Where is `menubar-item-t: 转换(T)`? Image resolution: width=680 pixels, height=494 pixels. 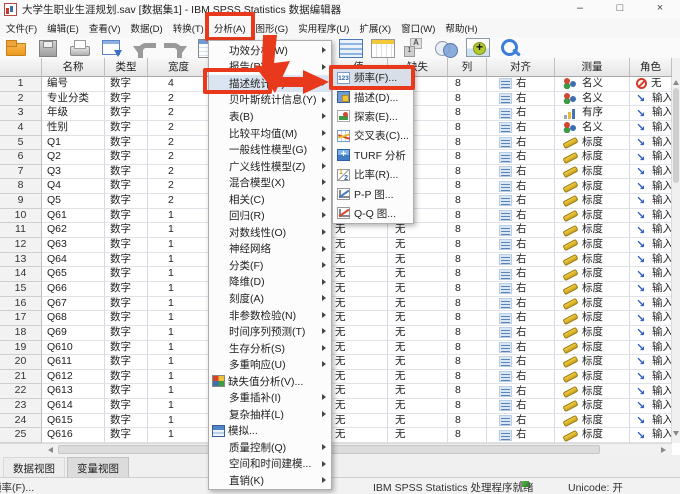
menubar-item-t: 转换(T) is located at coordinates (188, 28).